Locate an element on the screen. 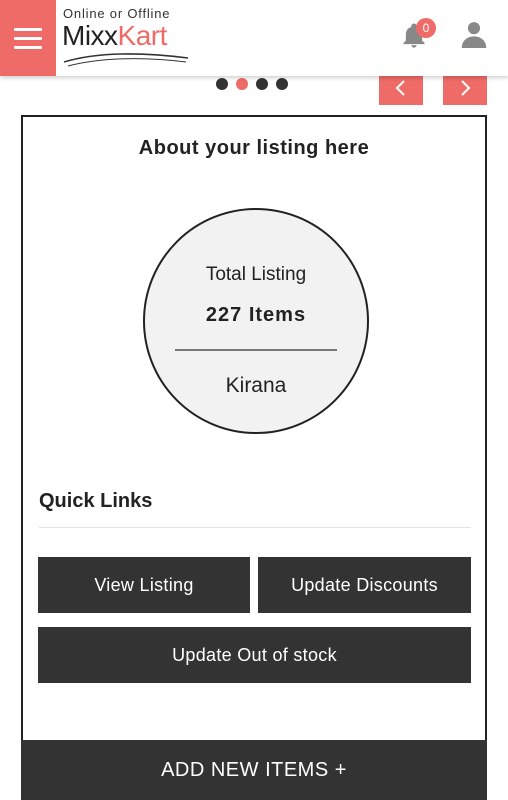 This screenshot has width=508, height=800. carousel-indicators is located at coordinates (252, 84).